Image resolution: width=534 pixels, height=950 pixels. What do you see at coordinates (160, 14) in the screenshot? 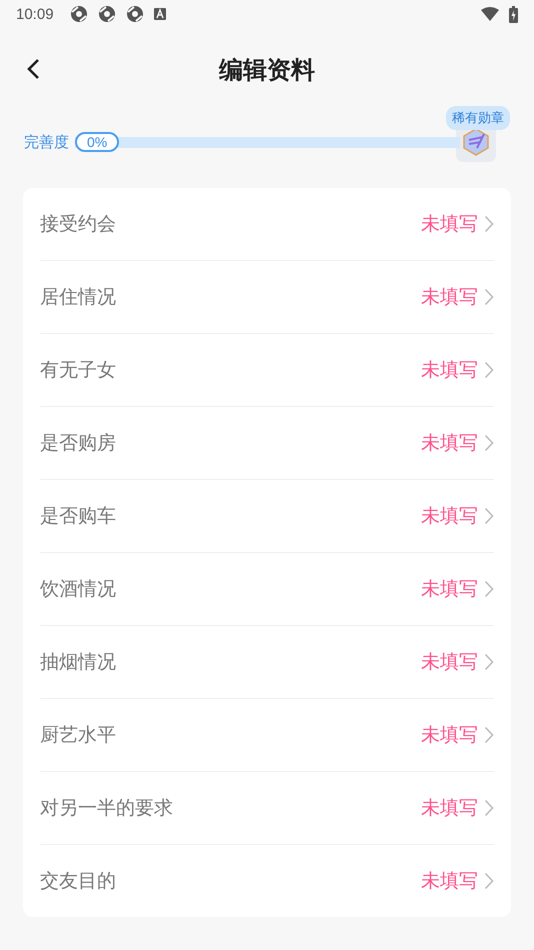
I see `keyboard-icon` at bounding box center [160, 14].